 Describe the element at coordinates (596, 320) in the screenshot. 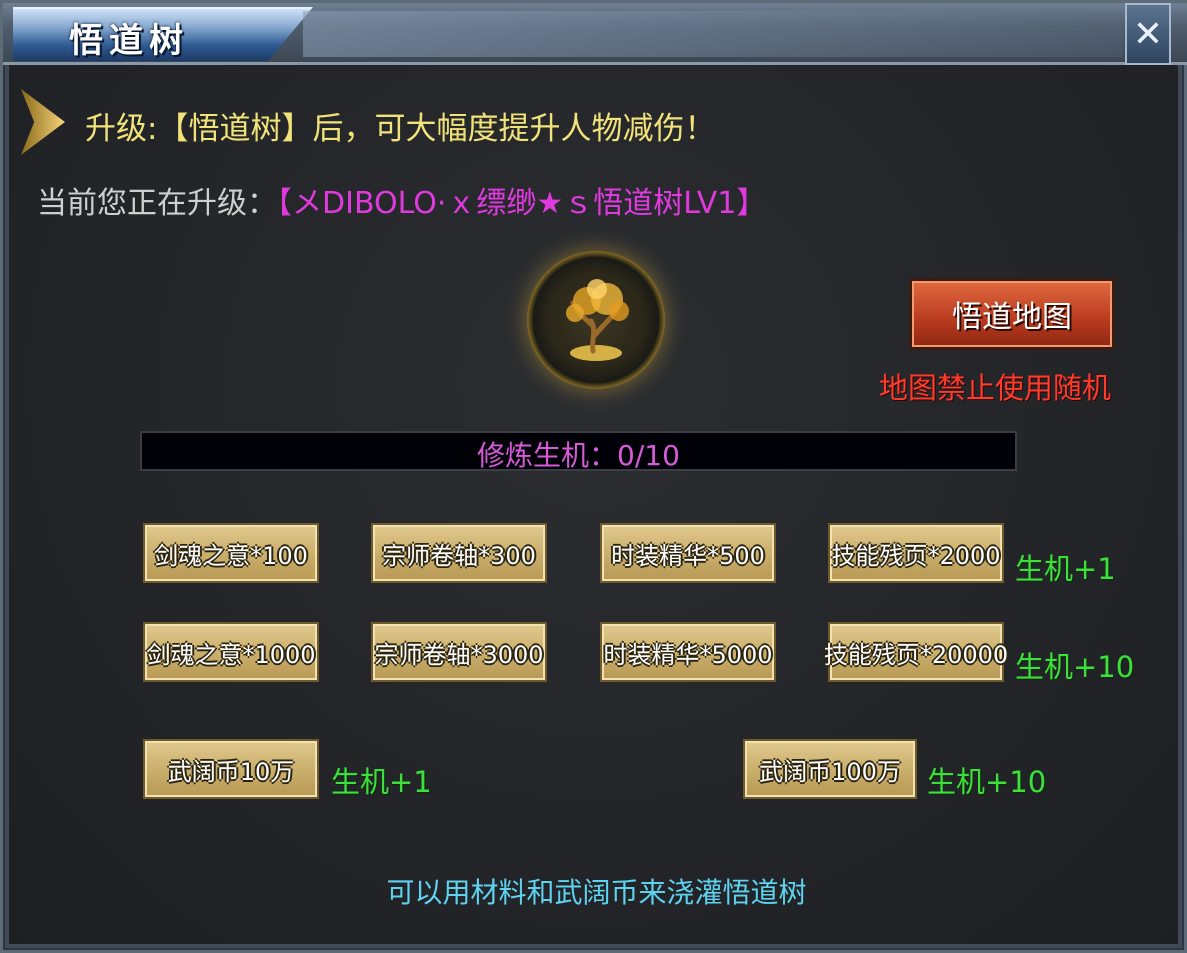

I see `golden-tree-icon` at that location.